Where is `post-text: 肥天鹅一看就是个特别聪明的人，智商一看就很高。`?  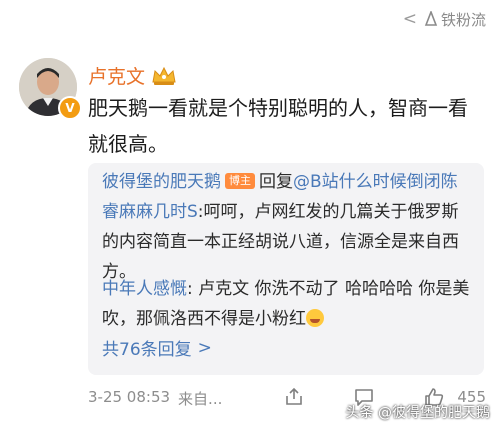 post-text: 肥天鹅一看就是个特别聪明的人，智商一看就很高。 is located at coordinates (278, 126).